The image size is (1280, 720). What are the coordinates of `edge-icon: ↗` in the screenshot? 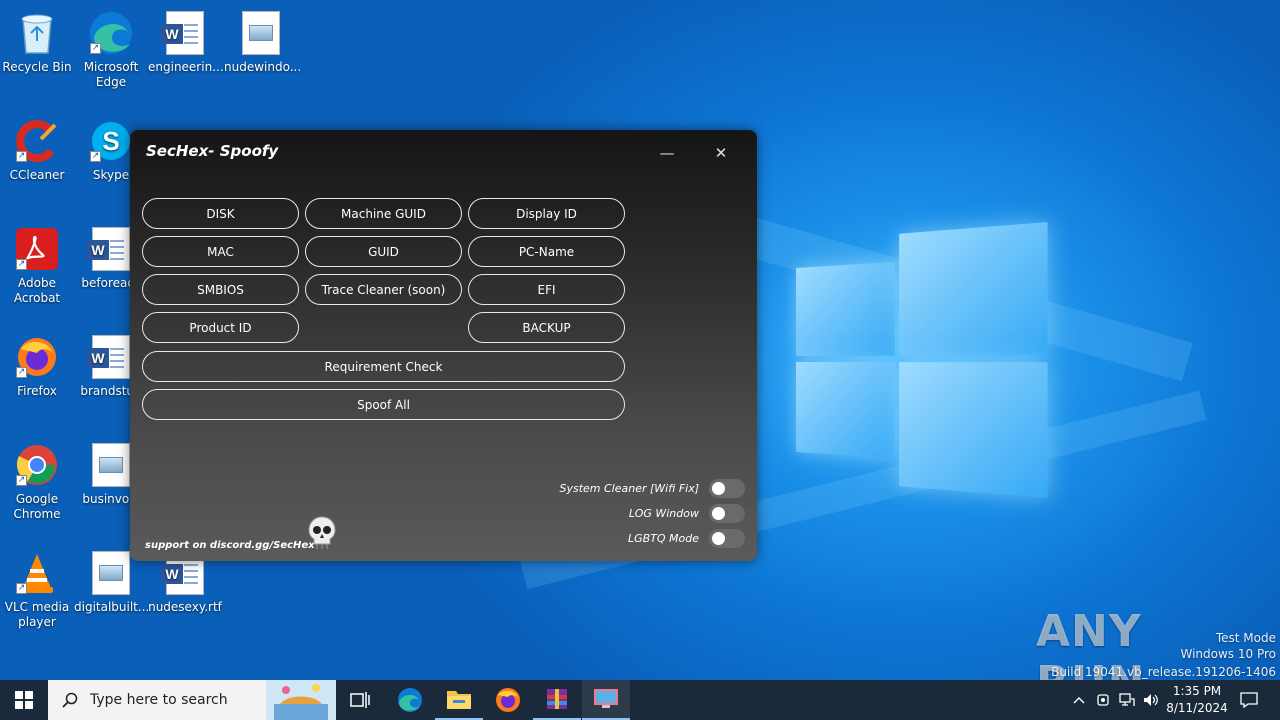 It's located at (111, 33).